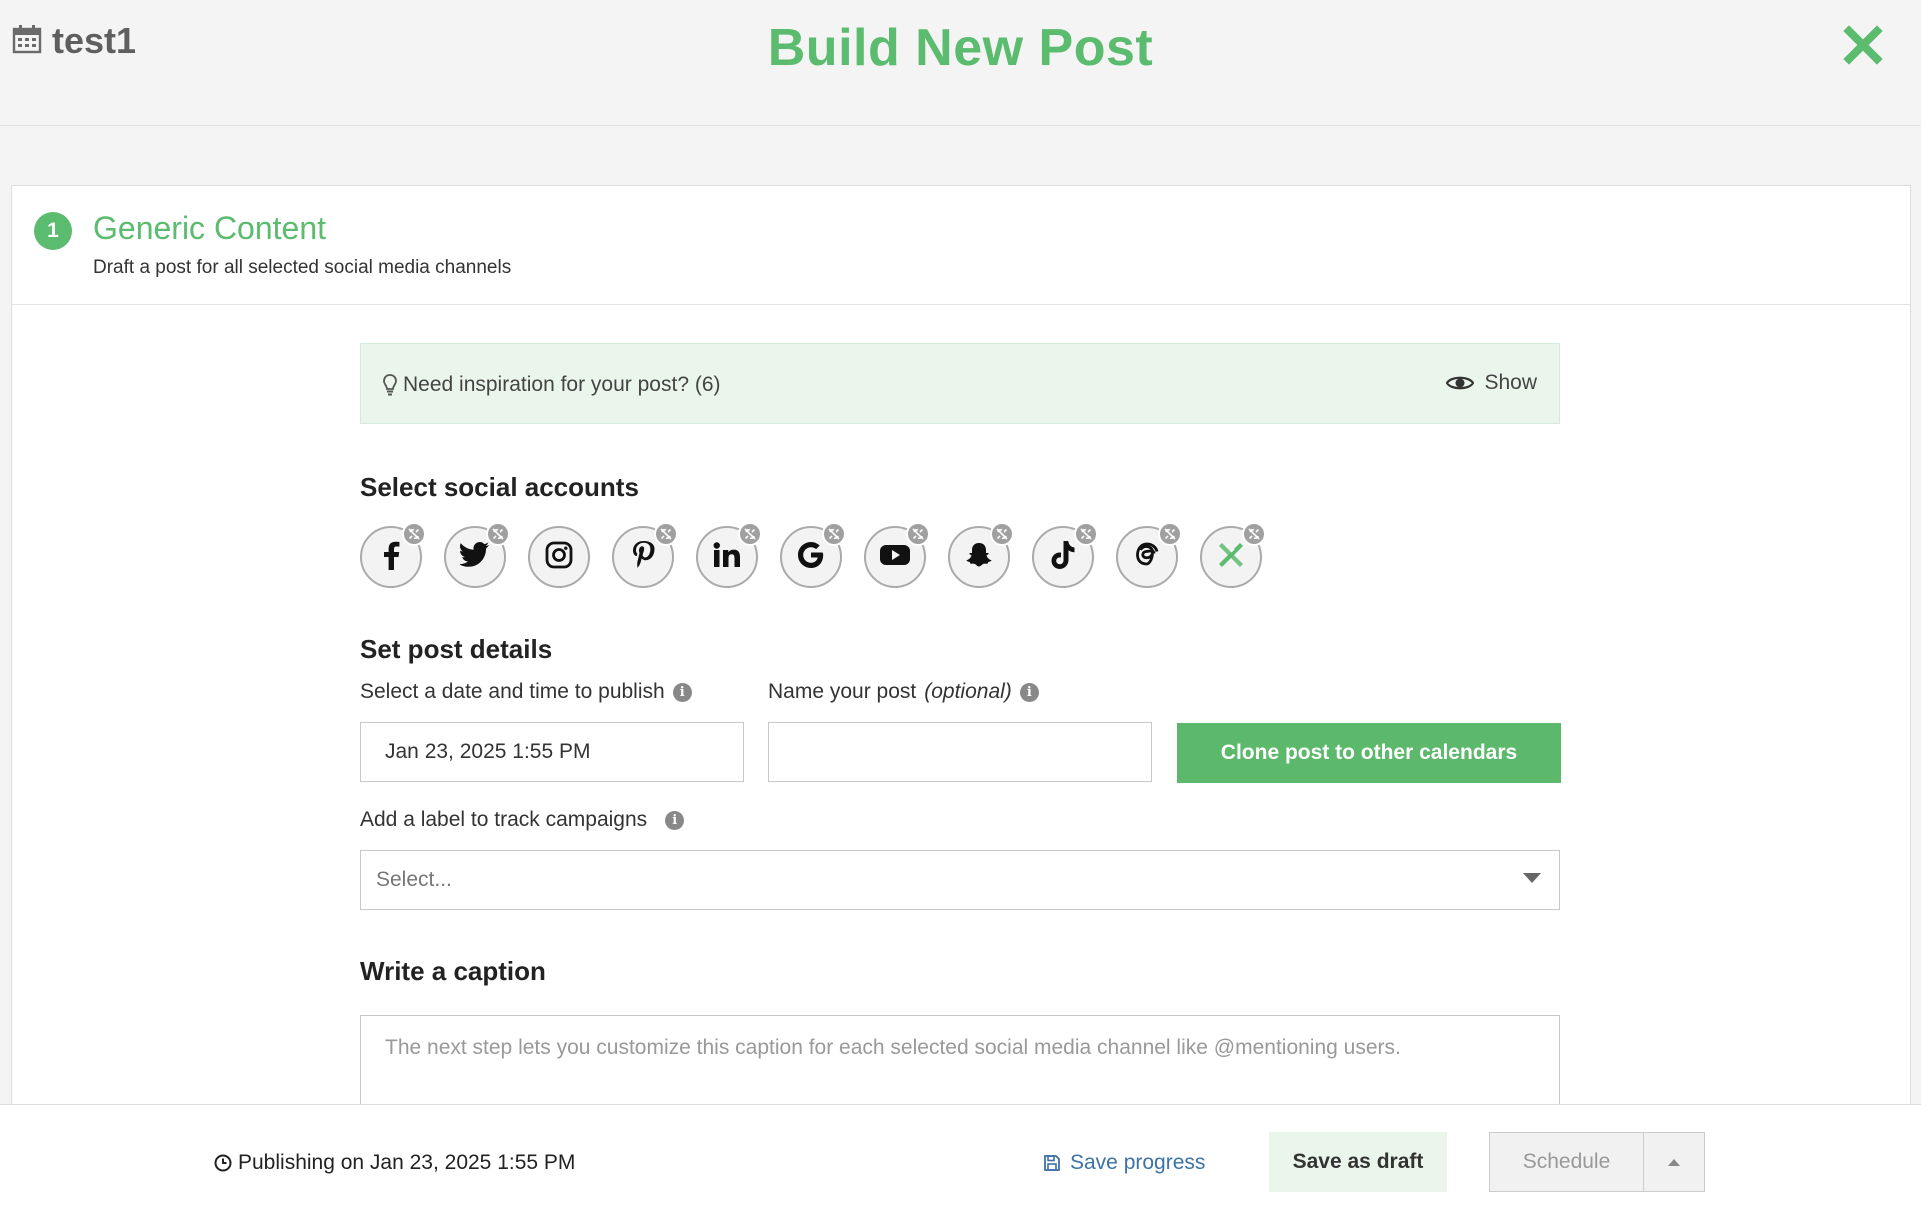 This screenshot has height=1205, width=1921. Describe the element at coordinates (1138, 1162) in the screenshot. I see `save-progress-label: Save progress` at that location.